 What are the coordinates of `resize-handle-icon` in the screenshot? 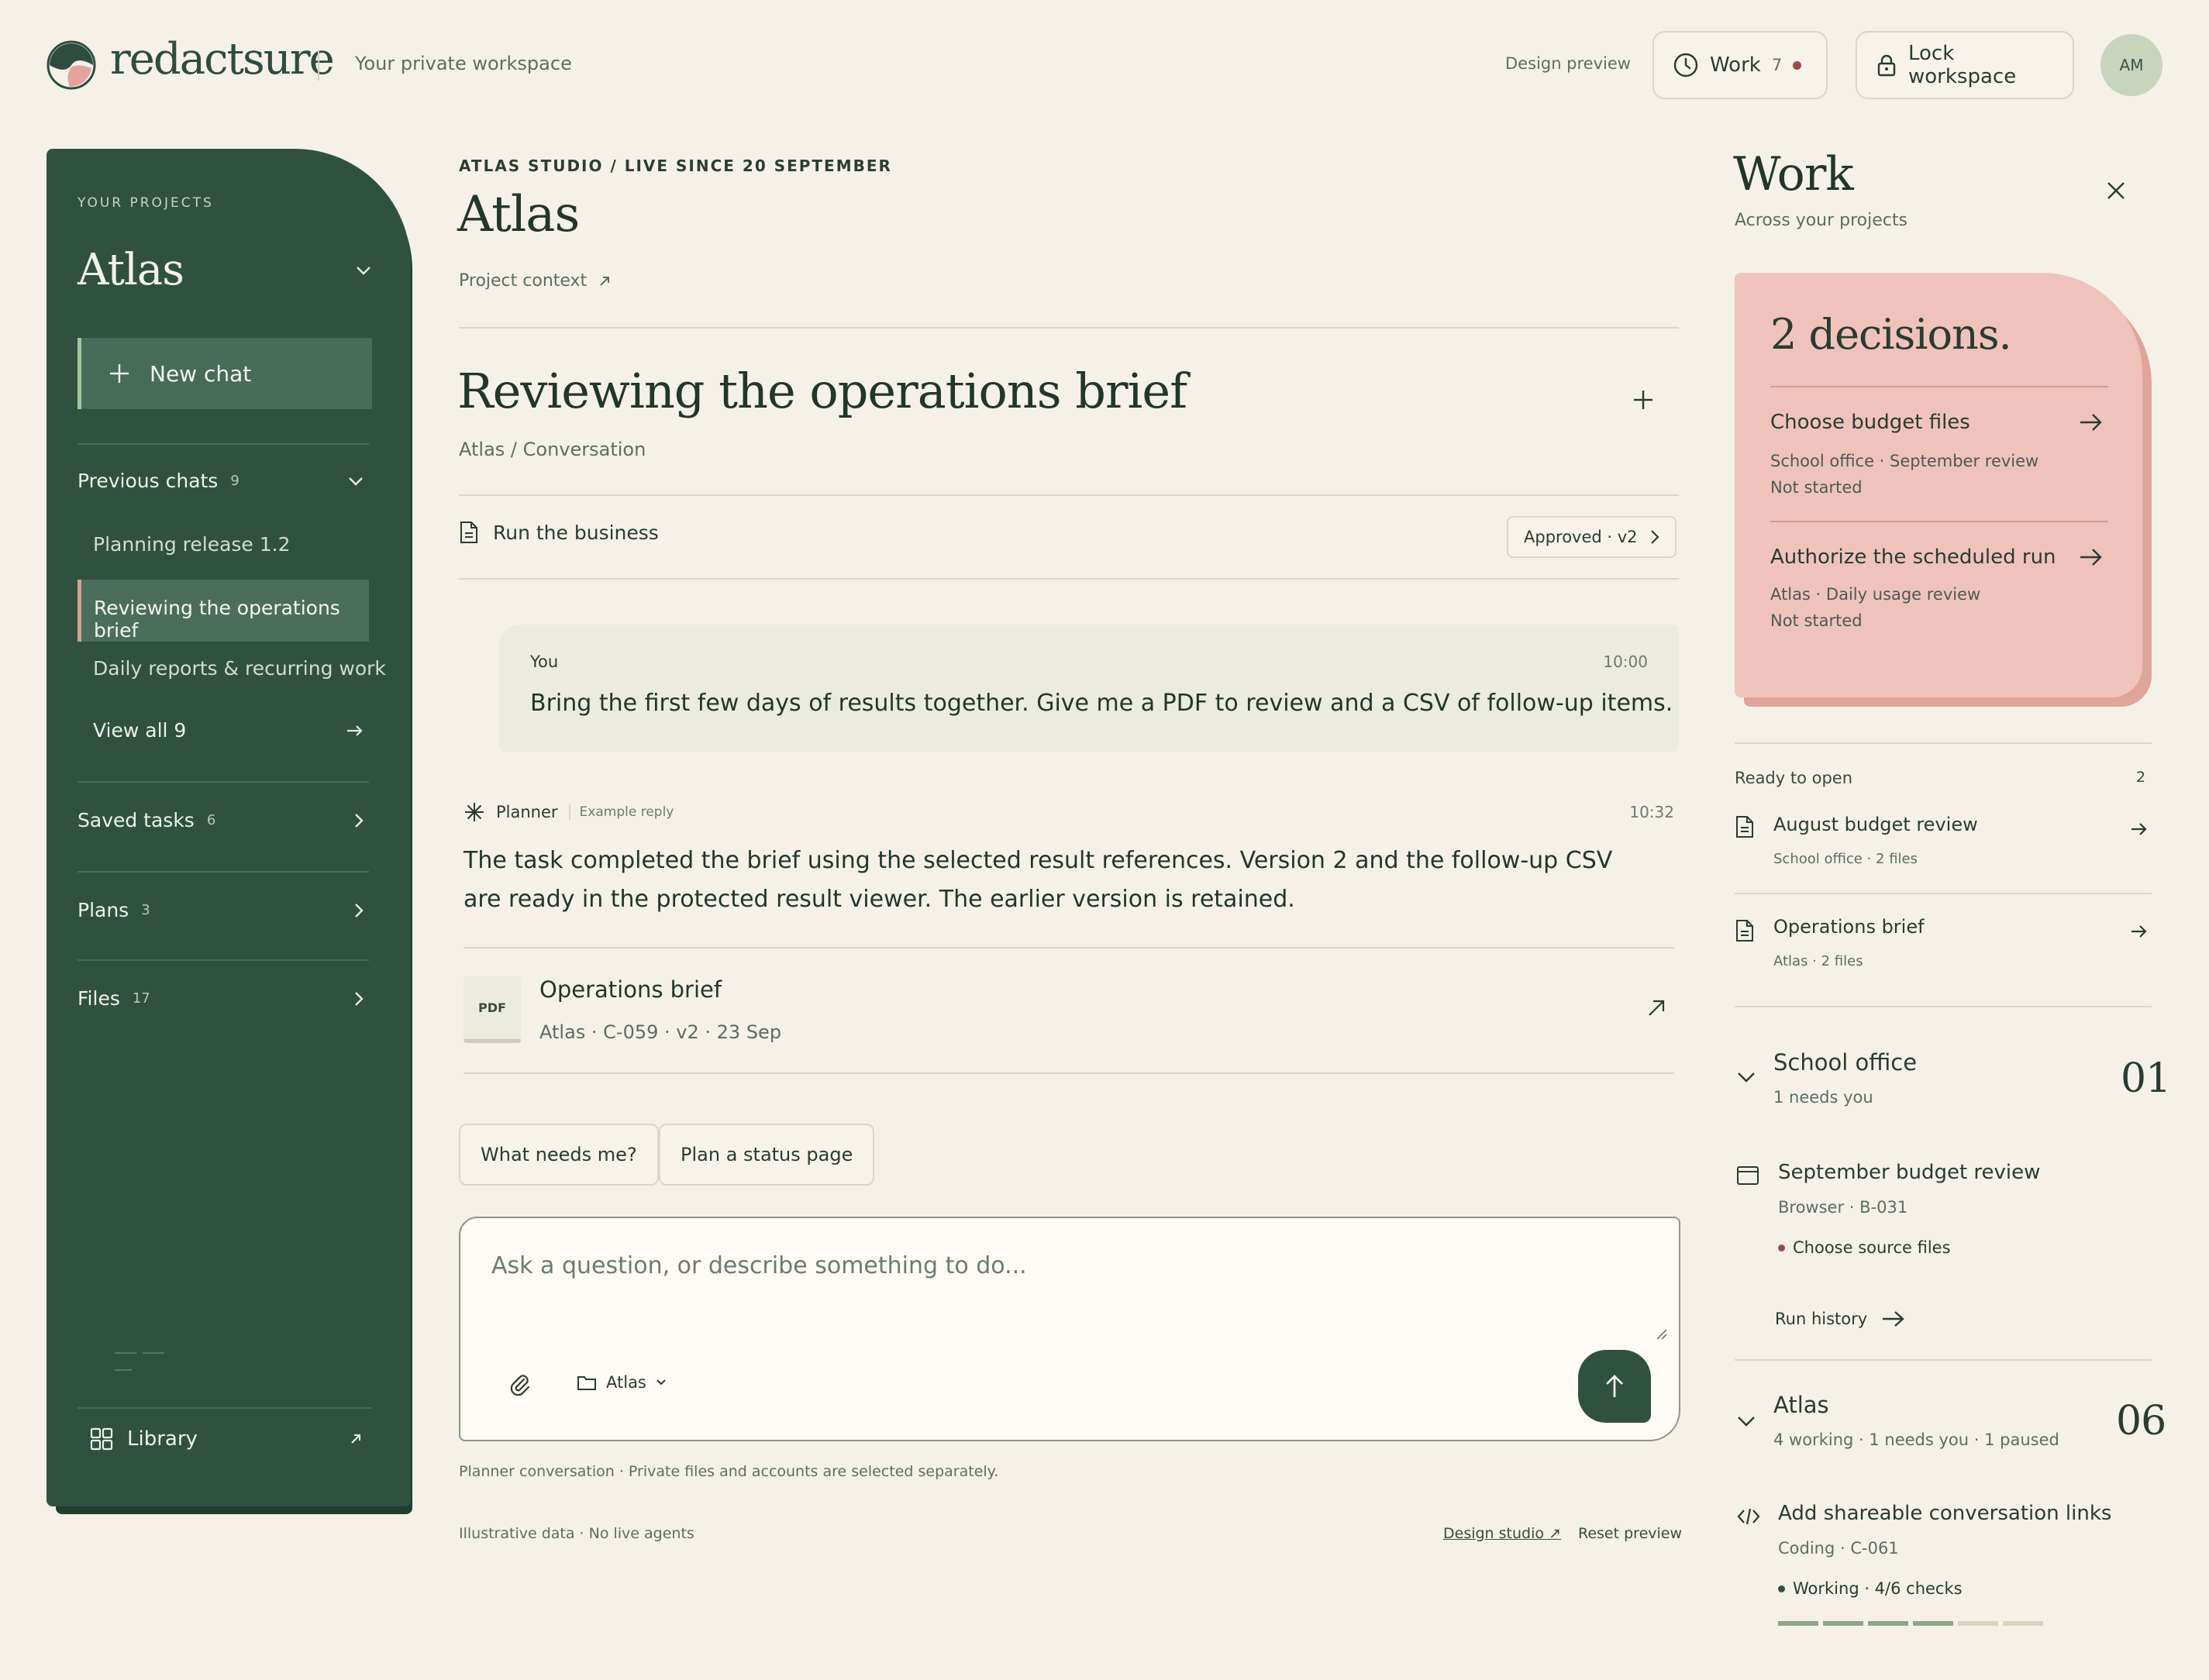 It's located at (1661, 1334).